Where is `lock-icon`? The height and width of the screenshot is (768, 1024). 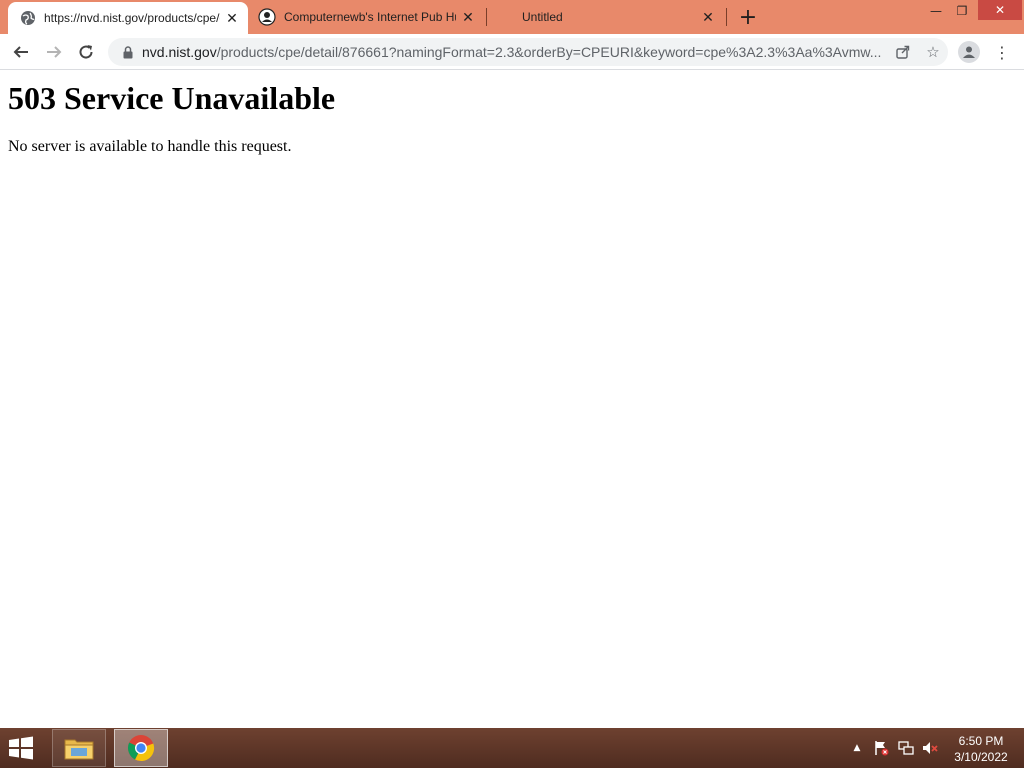
lock-icon is located at coordinates (128, 52).